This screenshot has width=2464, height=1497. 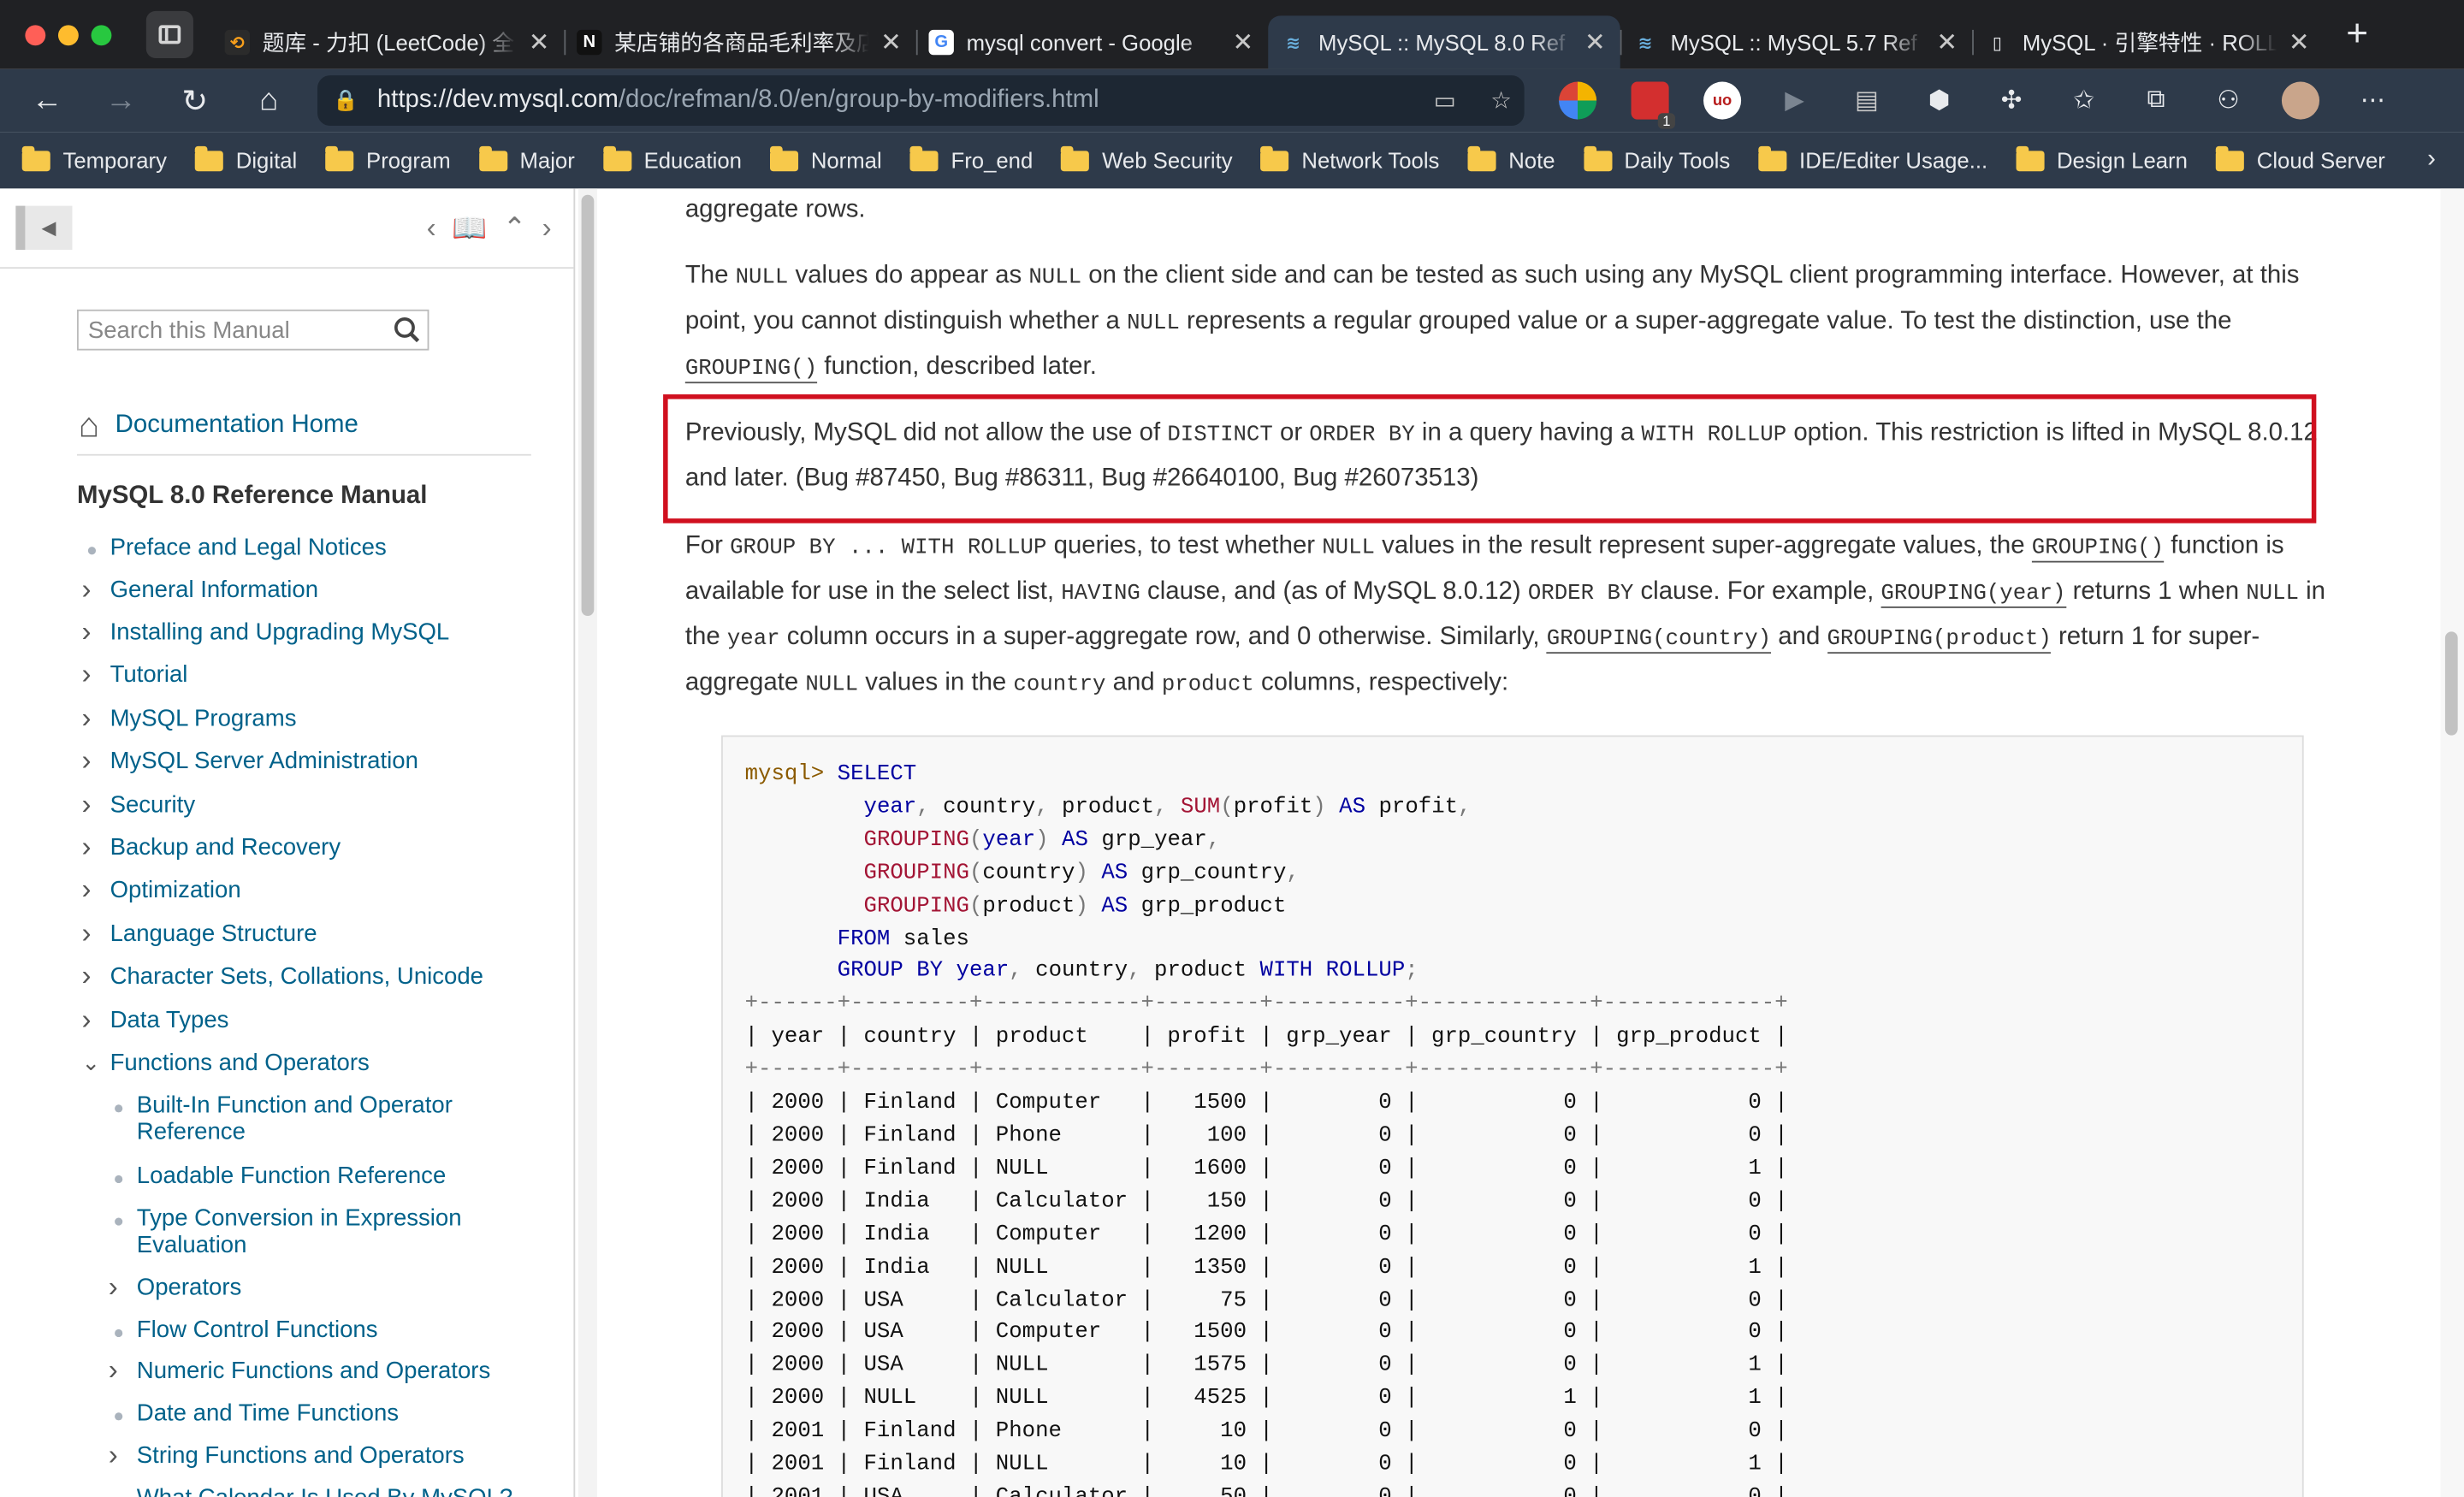 What do you see at coordinates (96, 1063) in the screenshot?
I see `chevron-down-icon: ⌄` at bounding box center [96, 1063].